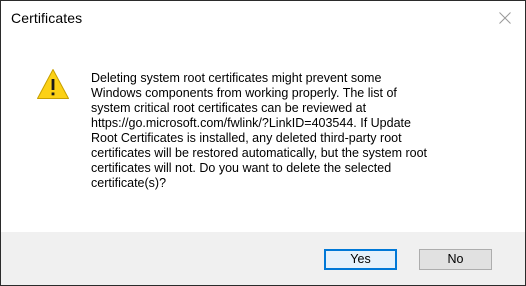 The height and width of the screenshot is (286, 526). I want to click on warning-icon, so click(53, 84).